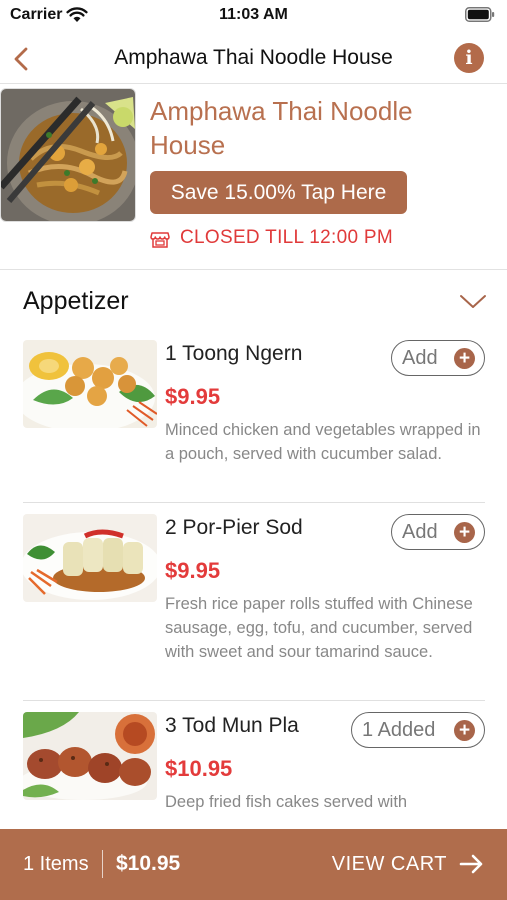 Image resolution: width=507 pixels, height=900 pixels. Describe the element at coordinates (286, 237) in the screenshot. I see `closed-status-text: CLOSED TILL 12:00 PM` at that location.